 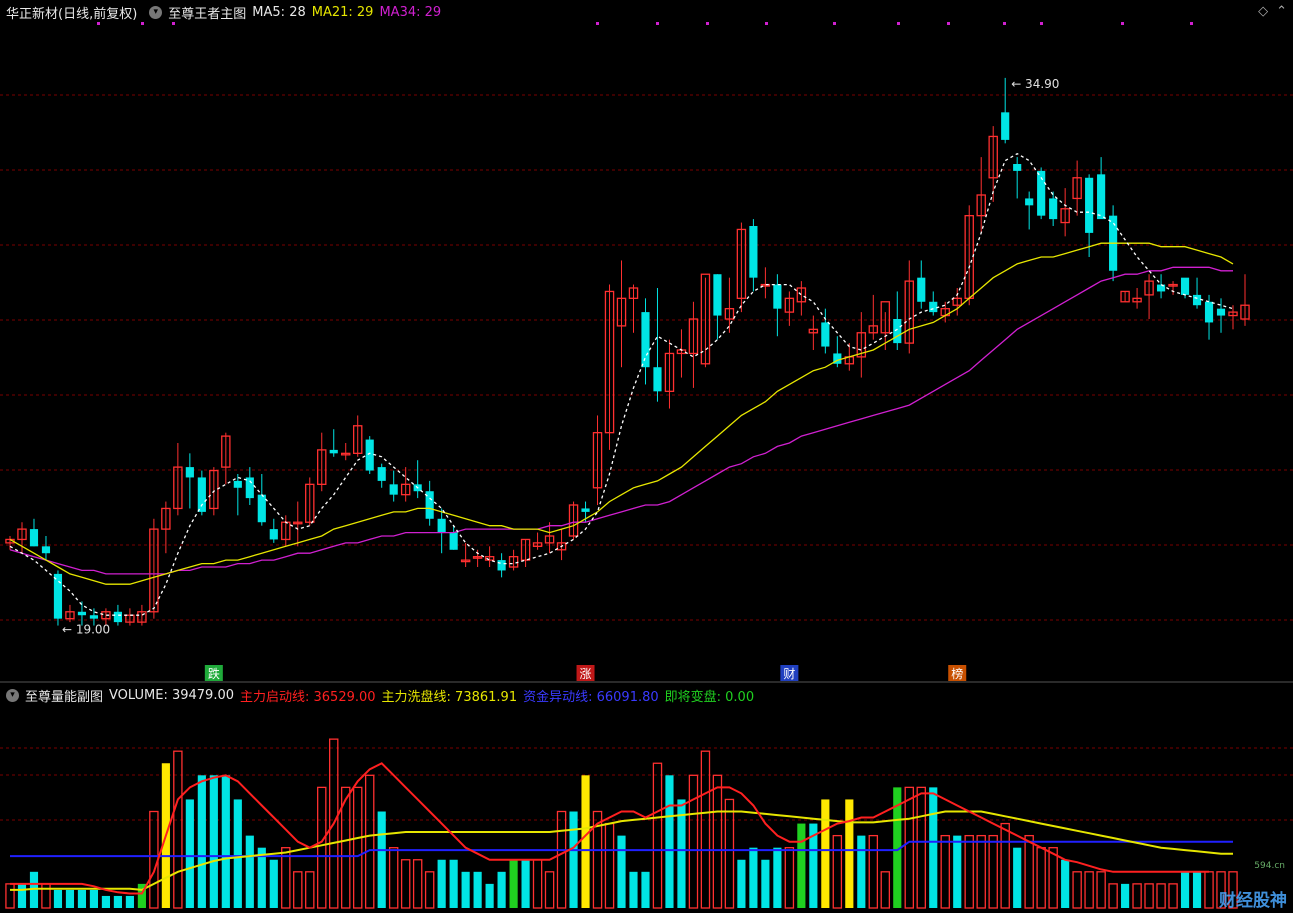 What do you see at coordinates (586, 673) in the screenshot?
I see `marker-label: 涨` at bounding box center [586, 673].